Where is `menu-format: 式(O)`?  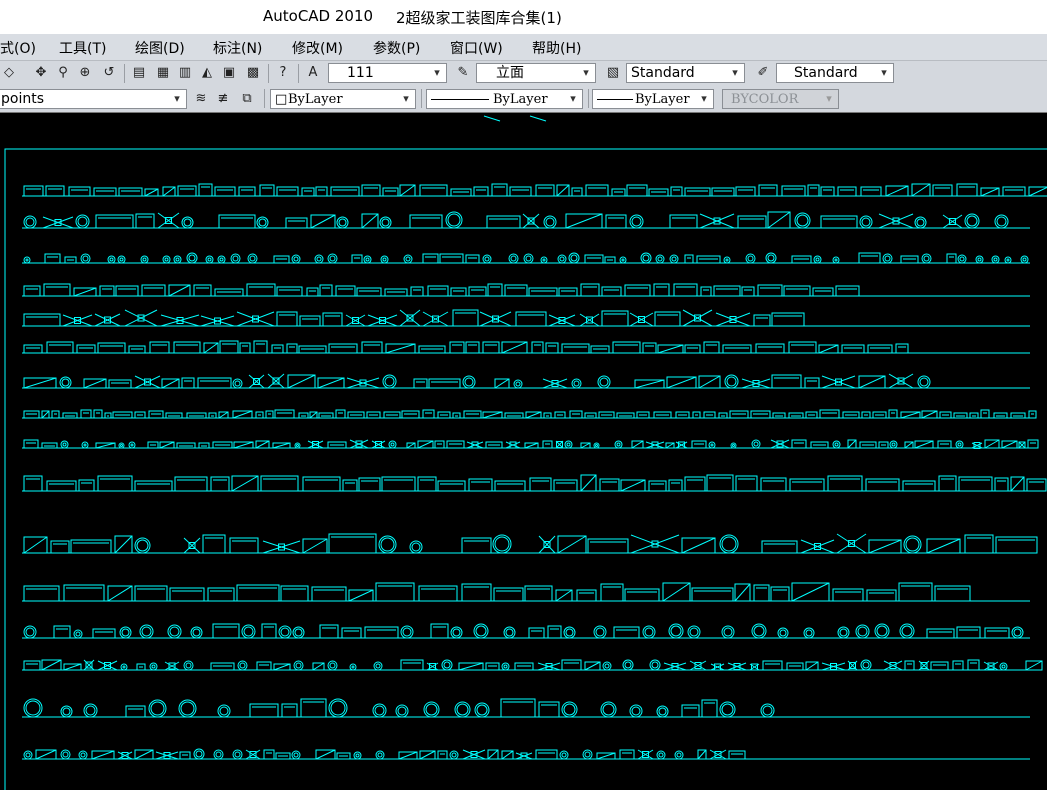
menu-format: 式(O) is located at coordinates (18, 48).